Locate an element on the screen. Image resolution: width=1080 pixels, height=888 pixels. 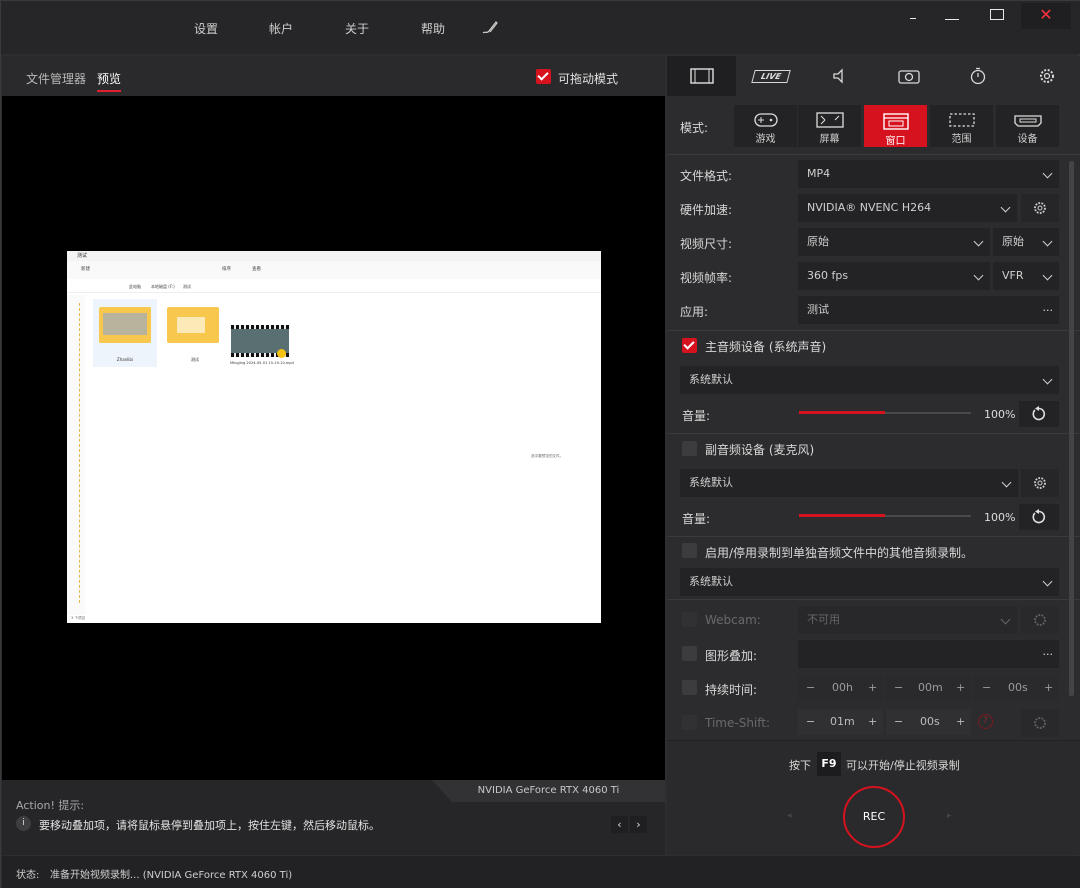
device-icon is located at coordinates (1027, 121).